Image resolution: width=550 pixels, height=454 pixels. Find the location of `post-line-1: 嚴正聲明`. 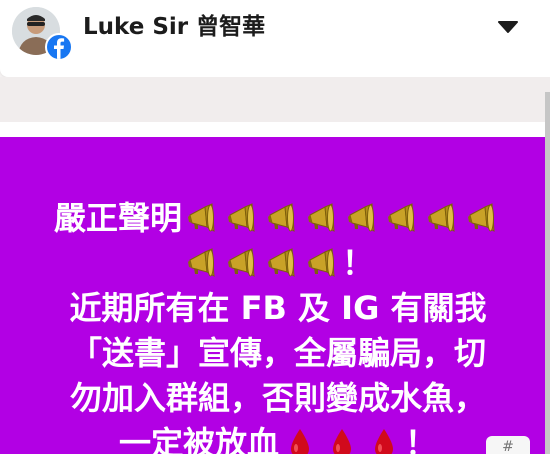

post-line-1: 嚴正聲明 is located at coordinates (278, 218).